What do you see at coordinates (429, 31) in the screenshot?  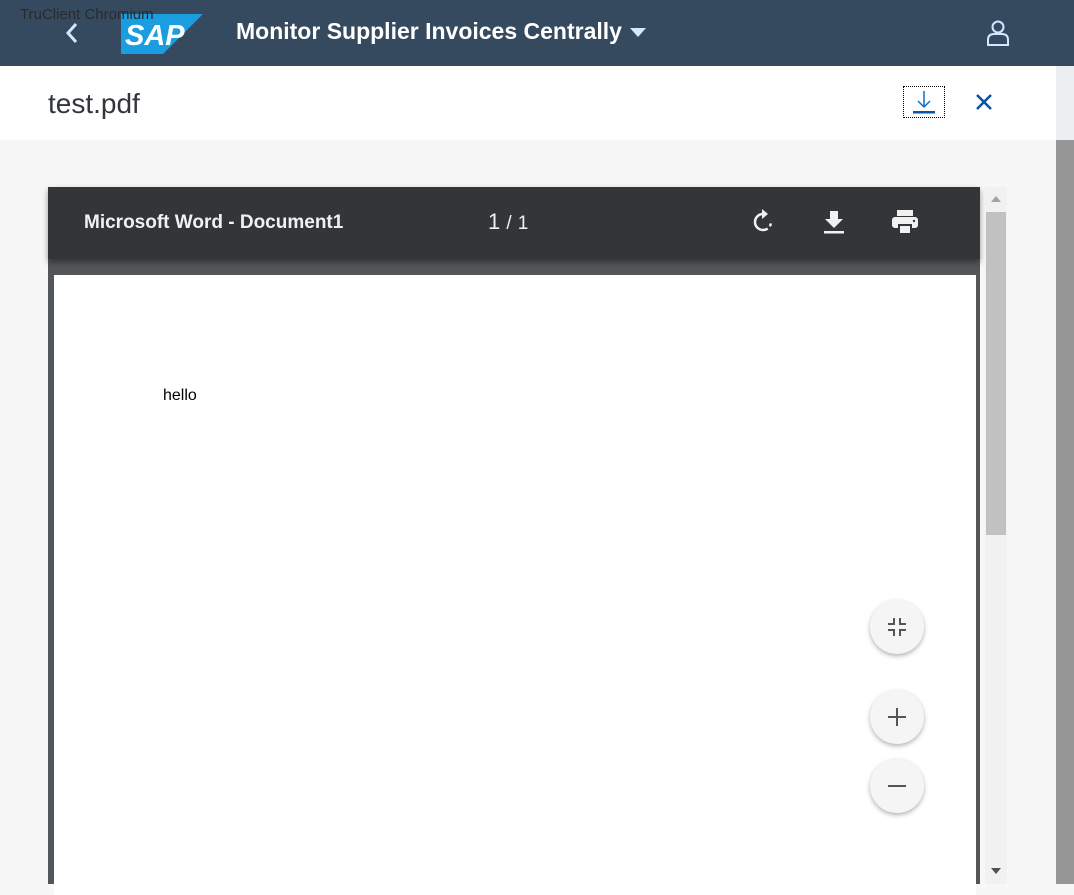 I see `app-title: Monitor Supplier Invoices Centrally` at bounding box center [429, 31].